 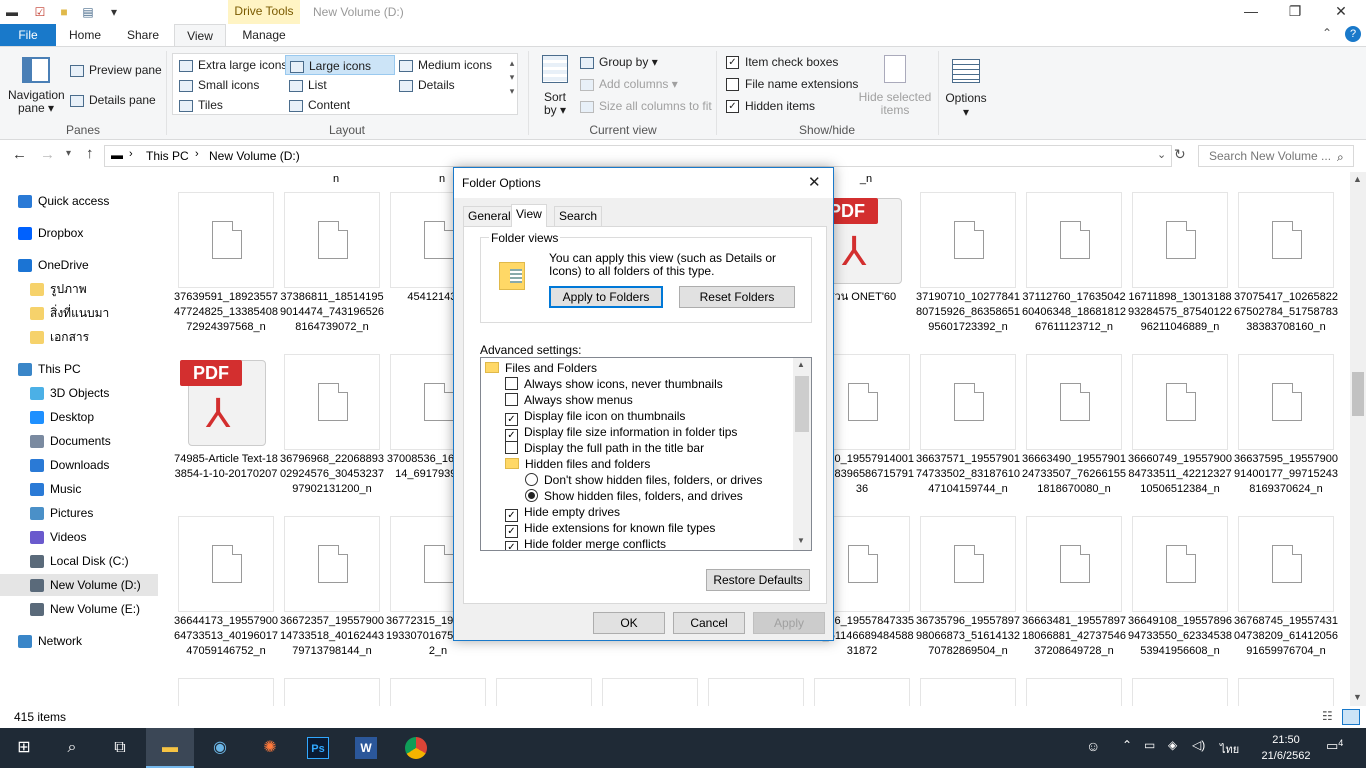 What do you see at coordinates (789, 623) in the screenshot?
I see `apply-button: Apply` at bounding box center [789, 623].